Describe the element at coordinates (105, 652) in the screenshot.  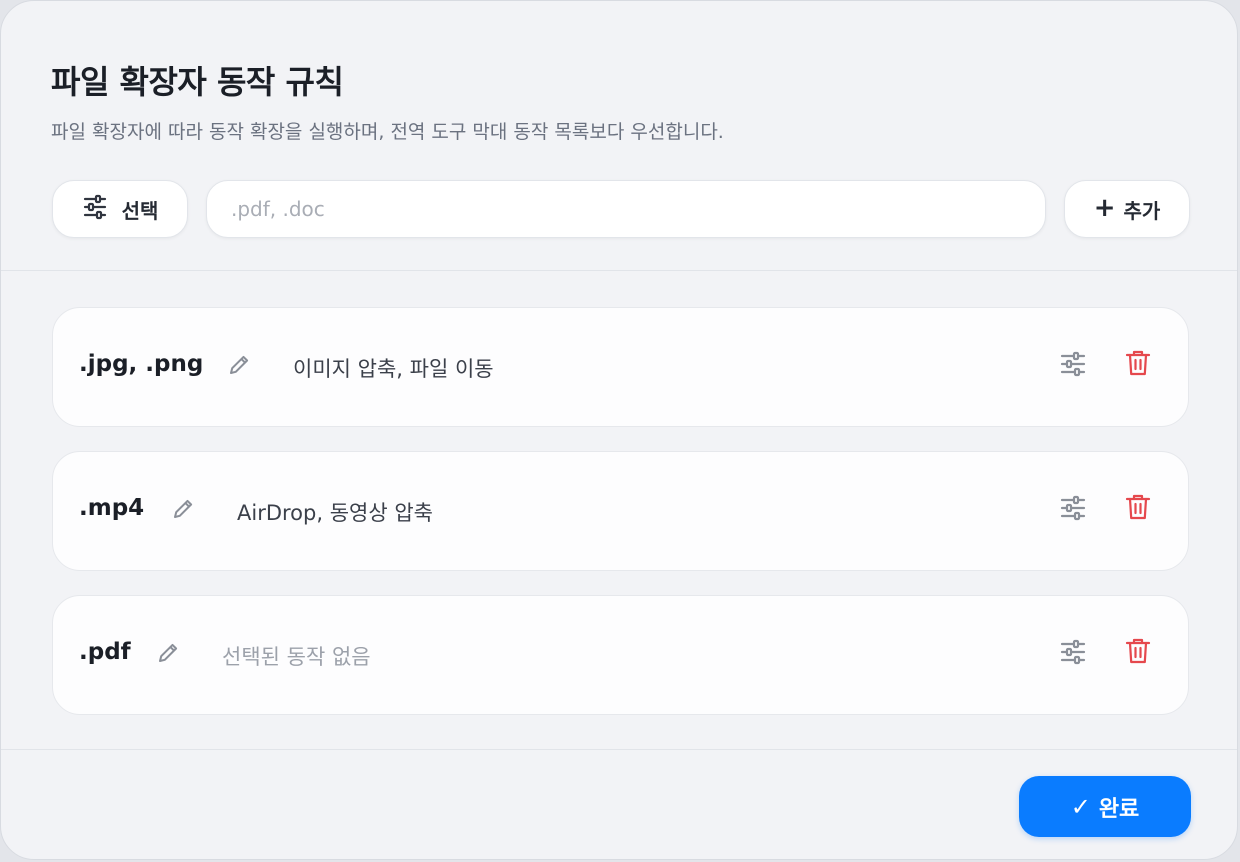
I see `rule-extensions: .pdf` at that location.